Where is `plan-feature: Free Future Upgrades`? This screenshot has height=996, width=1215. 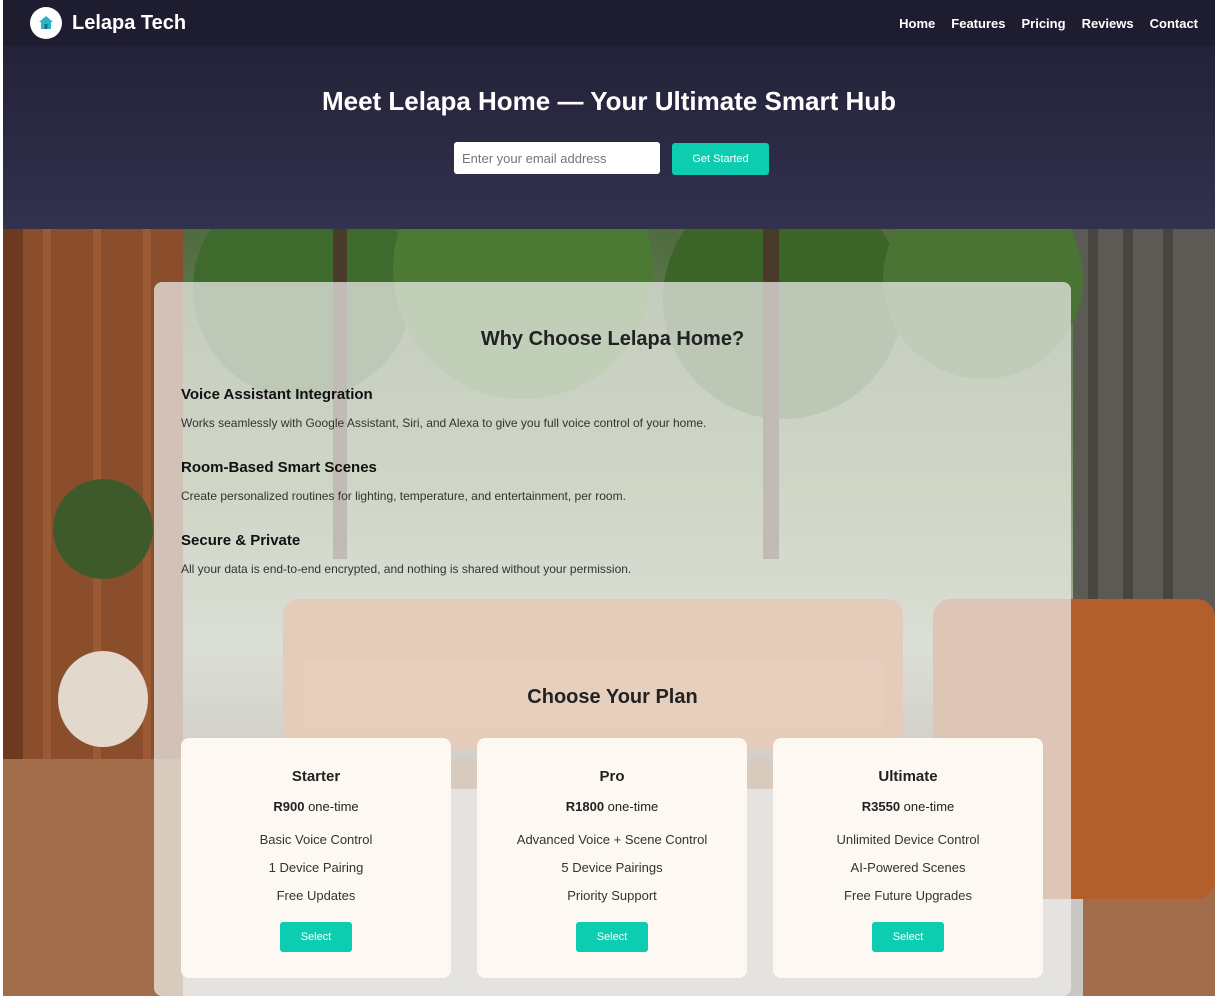
plan-feature: Free Future Upgrades is located at coordinates (908, 895).